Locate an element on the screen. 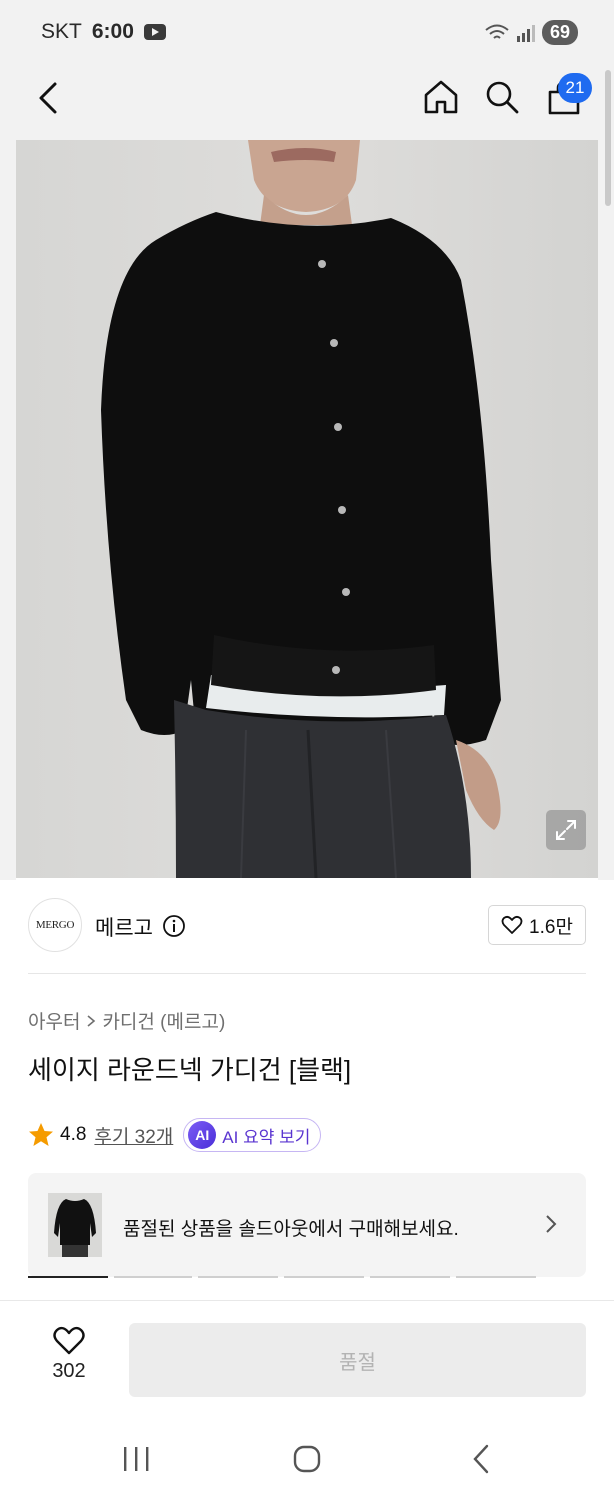 The height and width of the screenshot is (1500, 614). image-gutter-left is located at coordinates (8, 510).